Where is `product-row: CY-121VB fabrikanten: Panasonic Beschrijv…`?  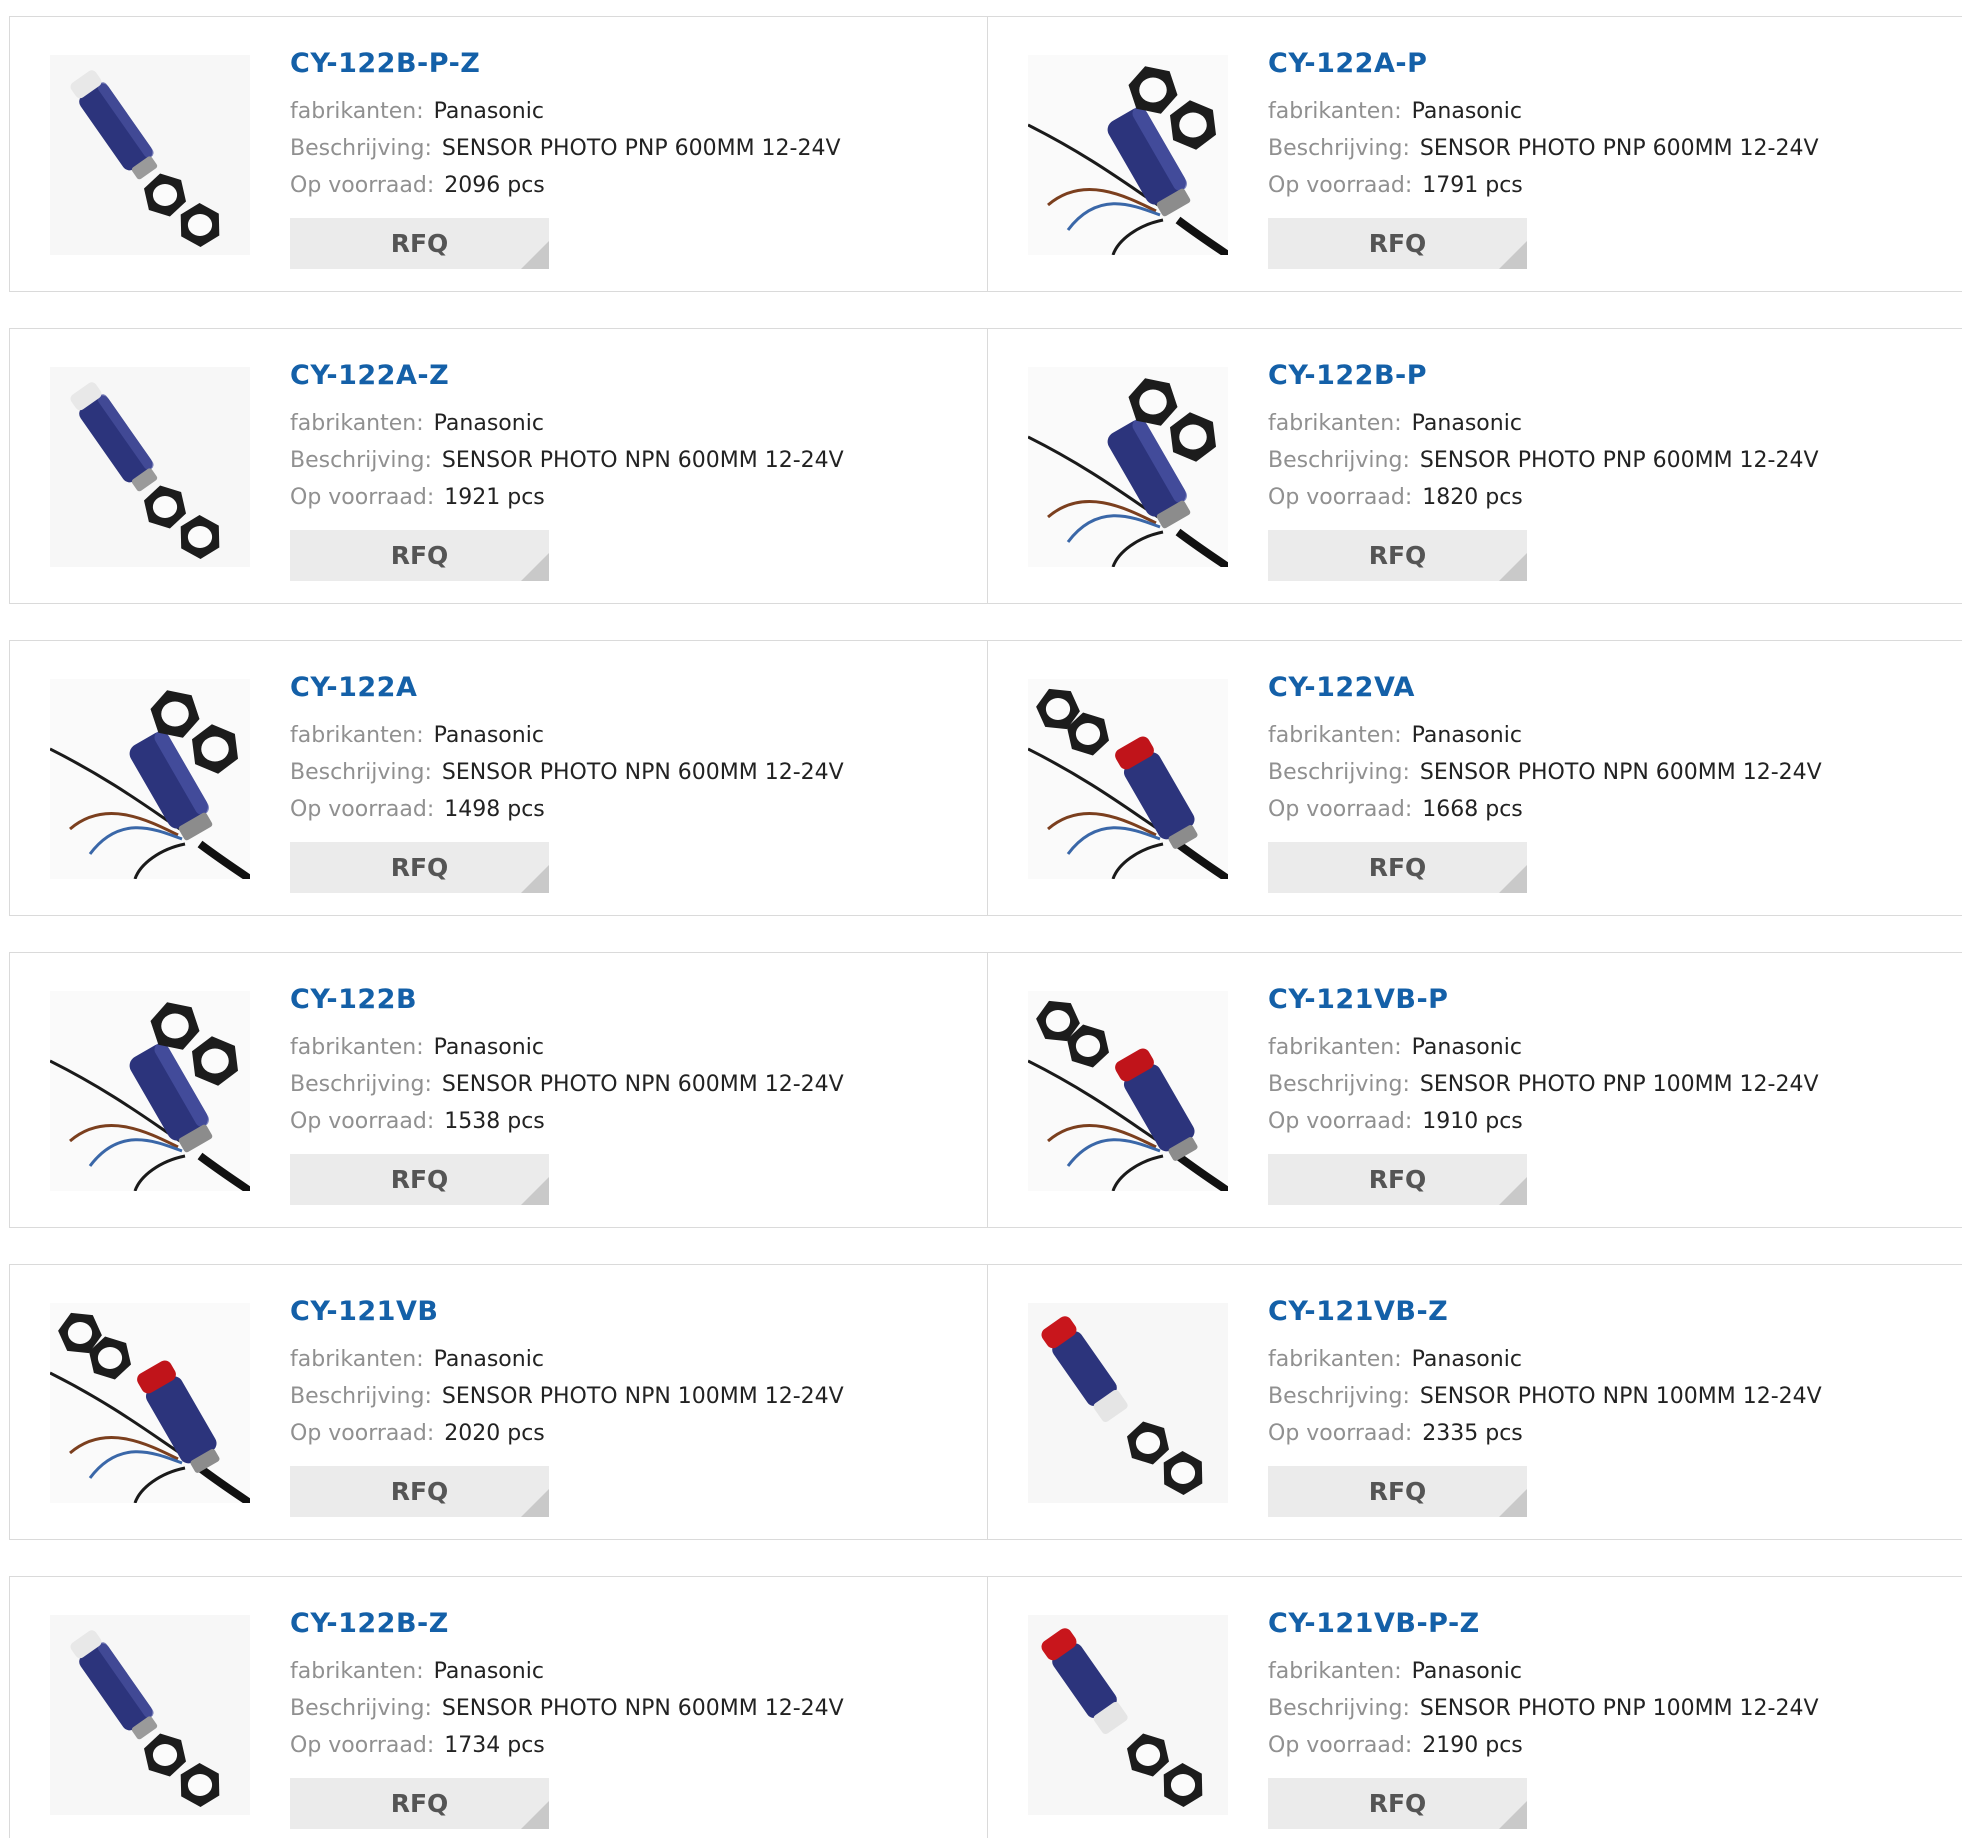 product-row: CY-121VB fabrikanten: Panasonic Beschrijv… is located at coordinates (985, 1402).